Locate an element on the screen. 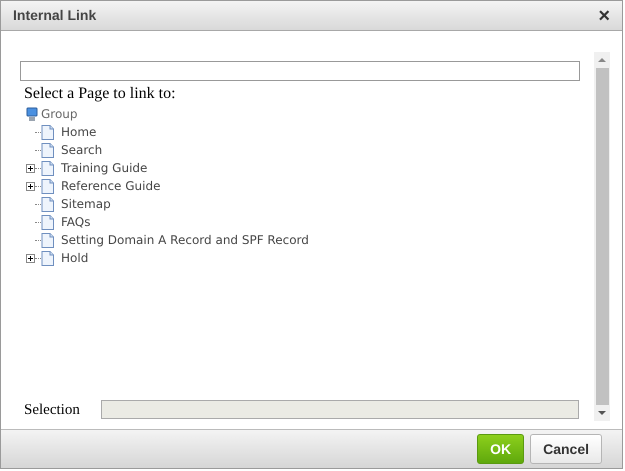  window-title: Internal Link is located at coordinates (54, 15).